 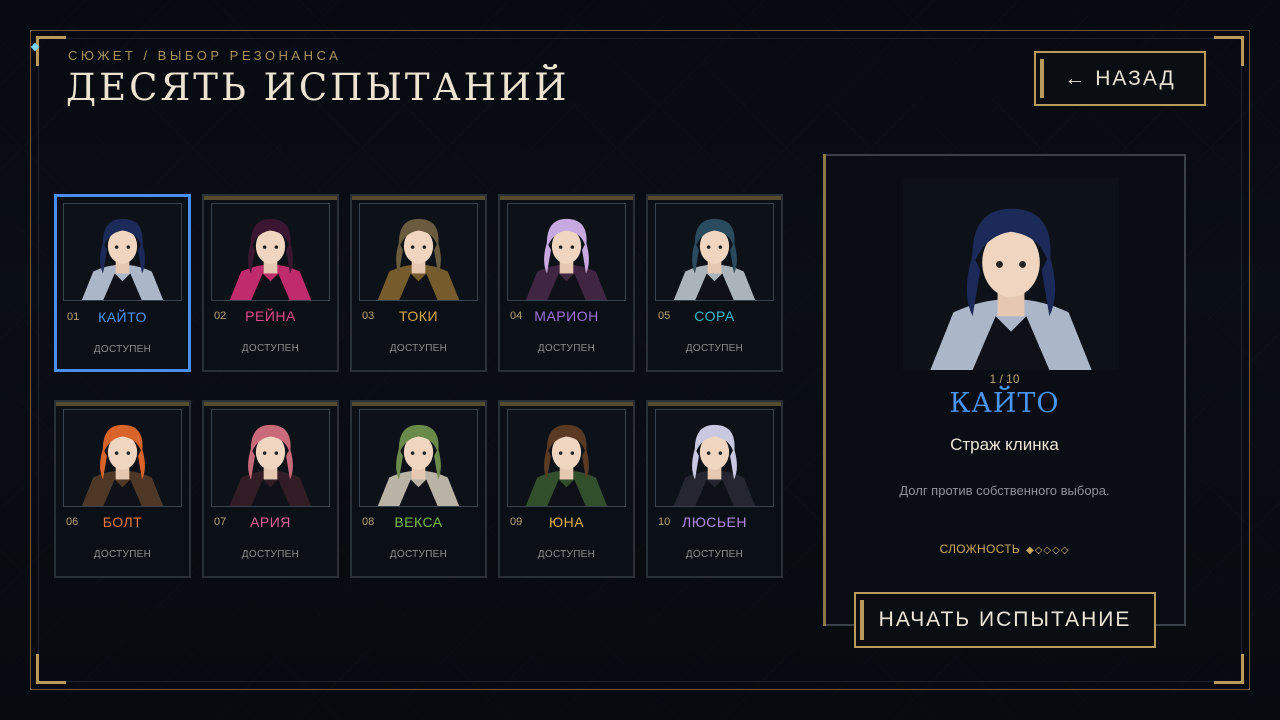 I want to click on character-card-name: СОРА, so click(x=714, y=316).